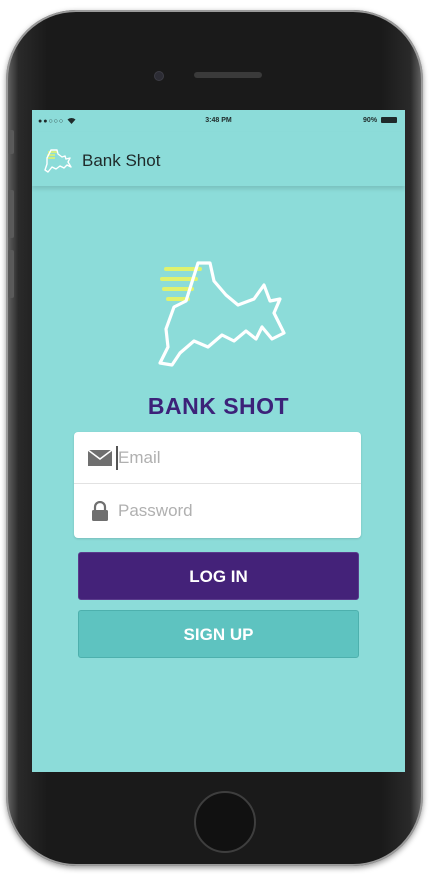 The image size is (429, 874). Describe the element at coordinates (222, 314) in the screenshot. I see `rhino-logo` at that location.